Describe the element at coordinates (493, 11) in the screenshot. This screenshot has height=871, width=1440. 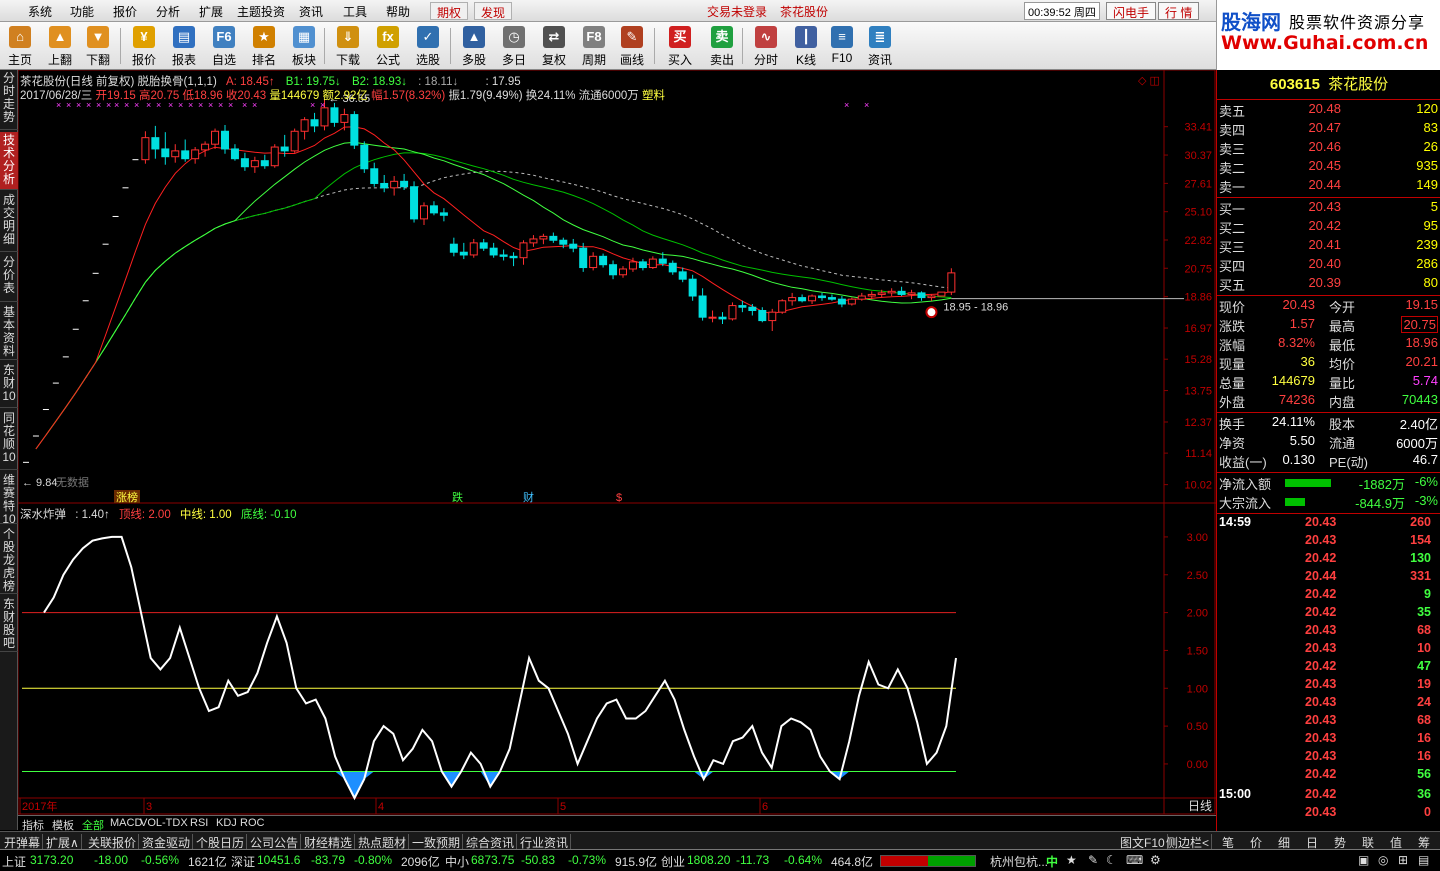
I see `menu-discover-tab: 发现` at that location.